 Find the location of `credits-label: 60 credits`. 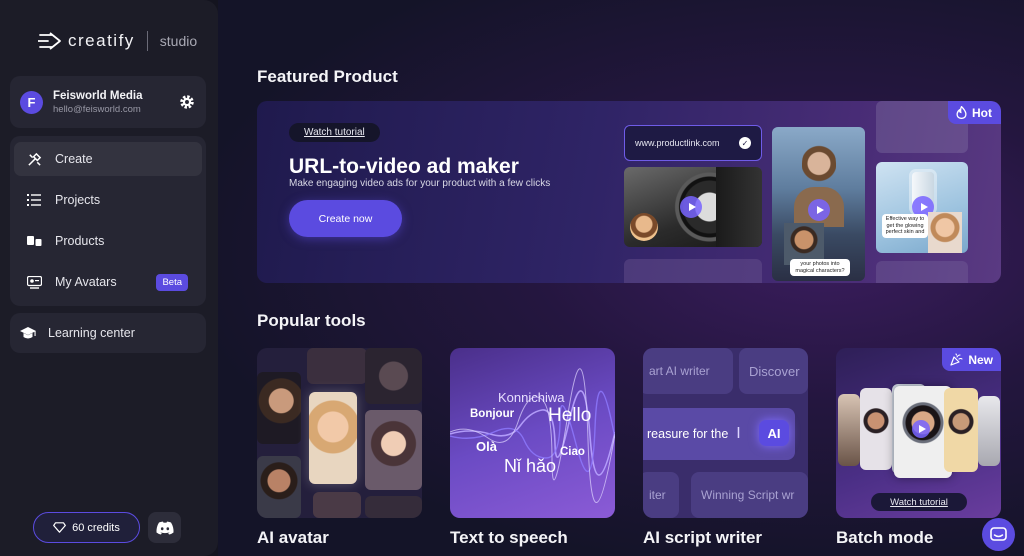

credits-label: 60 credits is located at coordinates (96, 527).